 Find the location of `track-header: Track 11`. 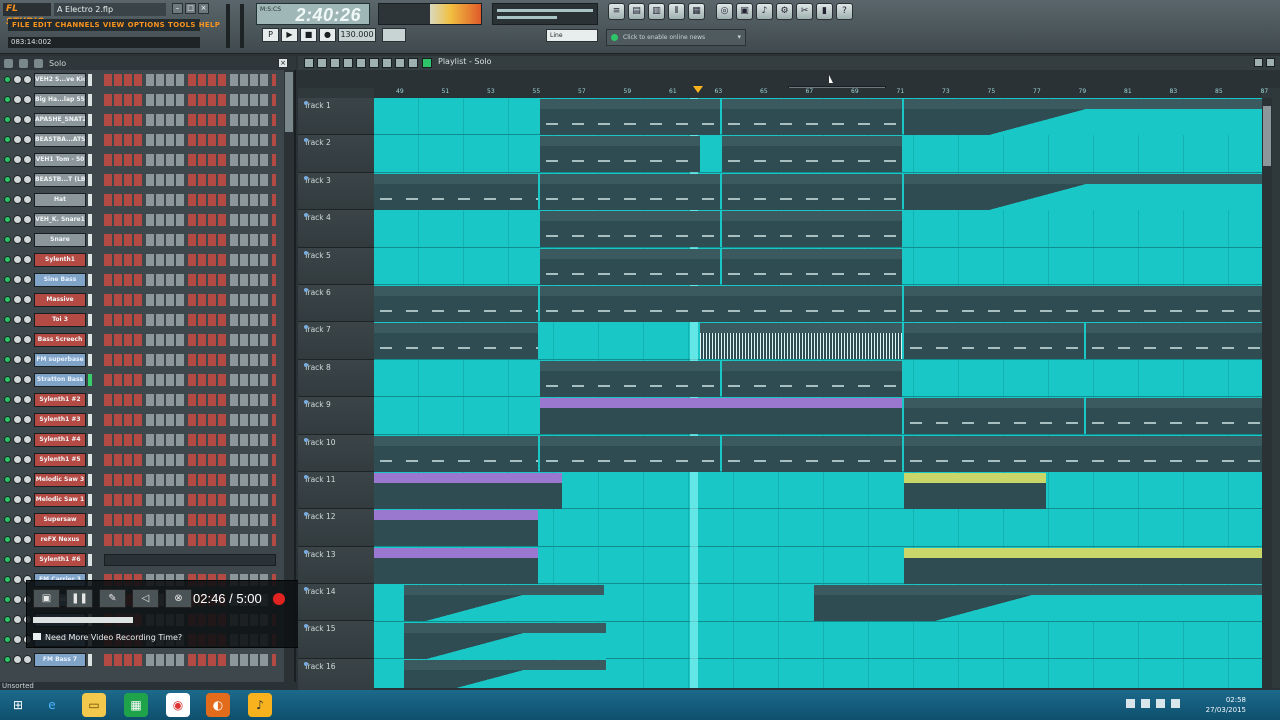

track-header: Track 11 is located at coordinates (336, 490).